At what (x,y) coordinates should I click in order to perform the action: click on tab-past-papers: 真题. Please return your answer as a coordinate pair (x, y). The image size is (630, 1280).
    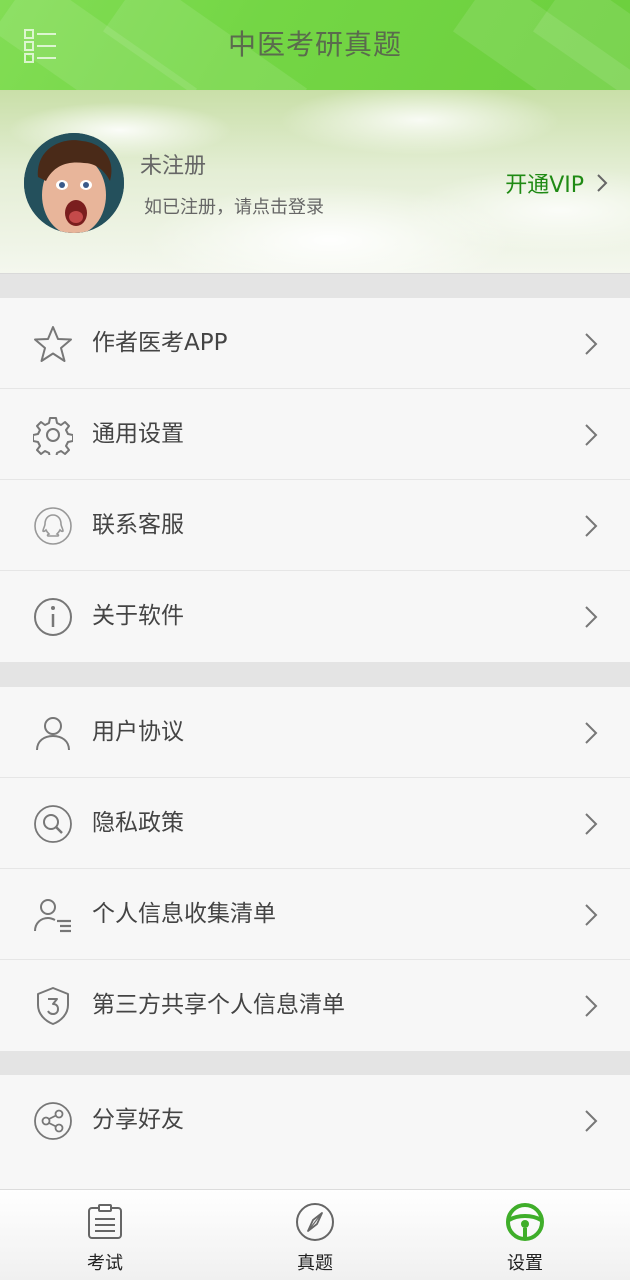
    Looking at the image, I should click on (315, 1235).